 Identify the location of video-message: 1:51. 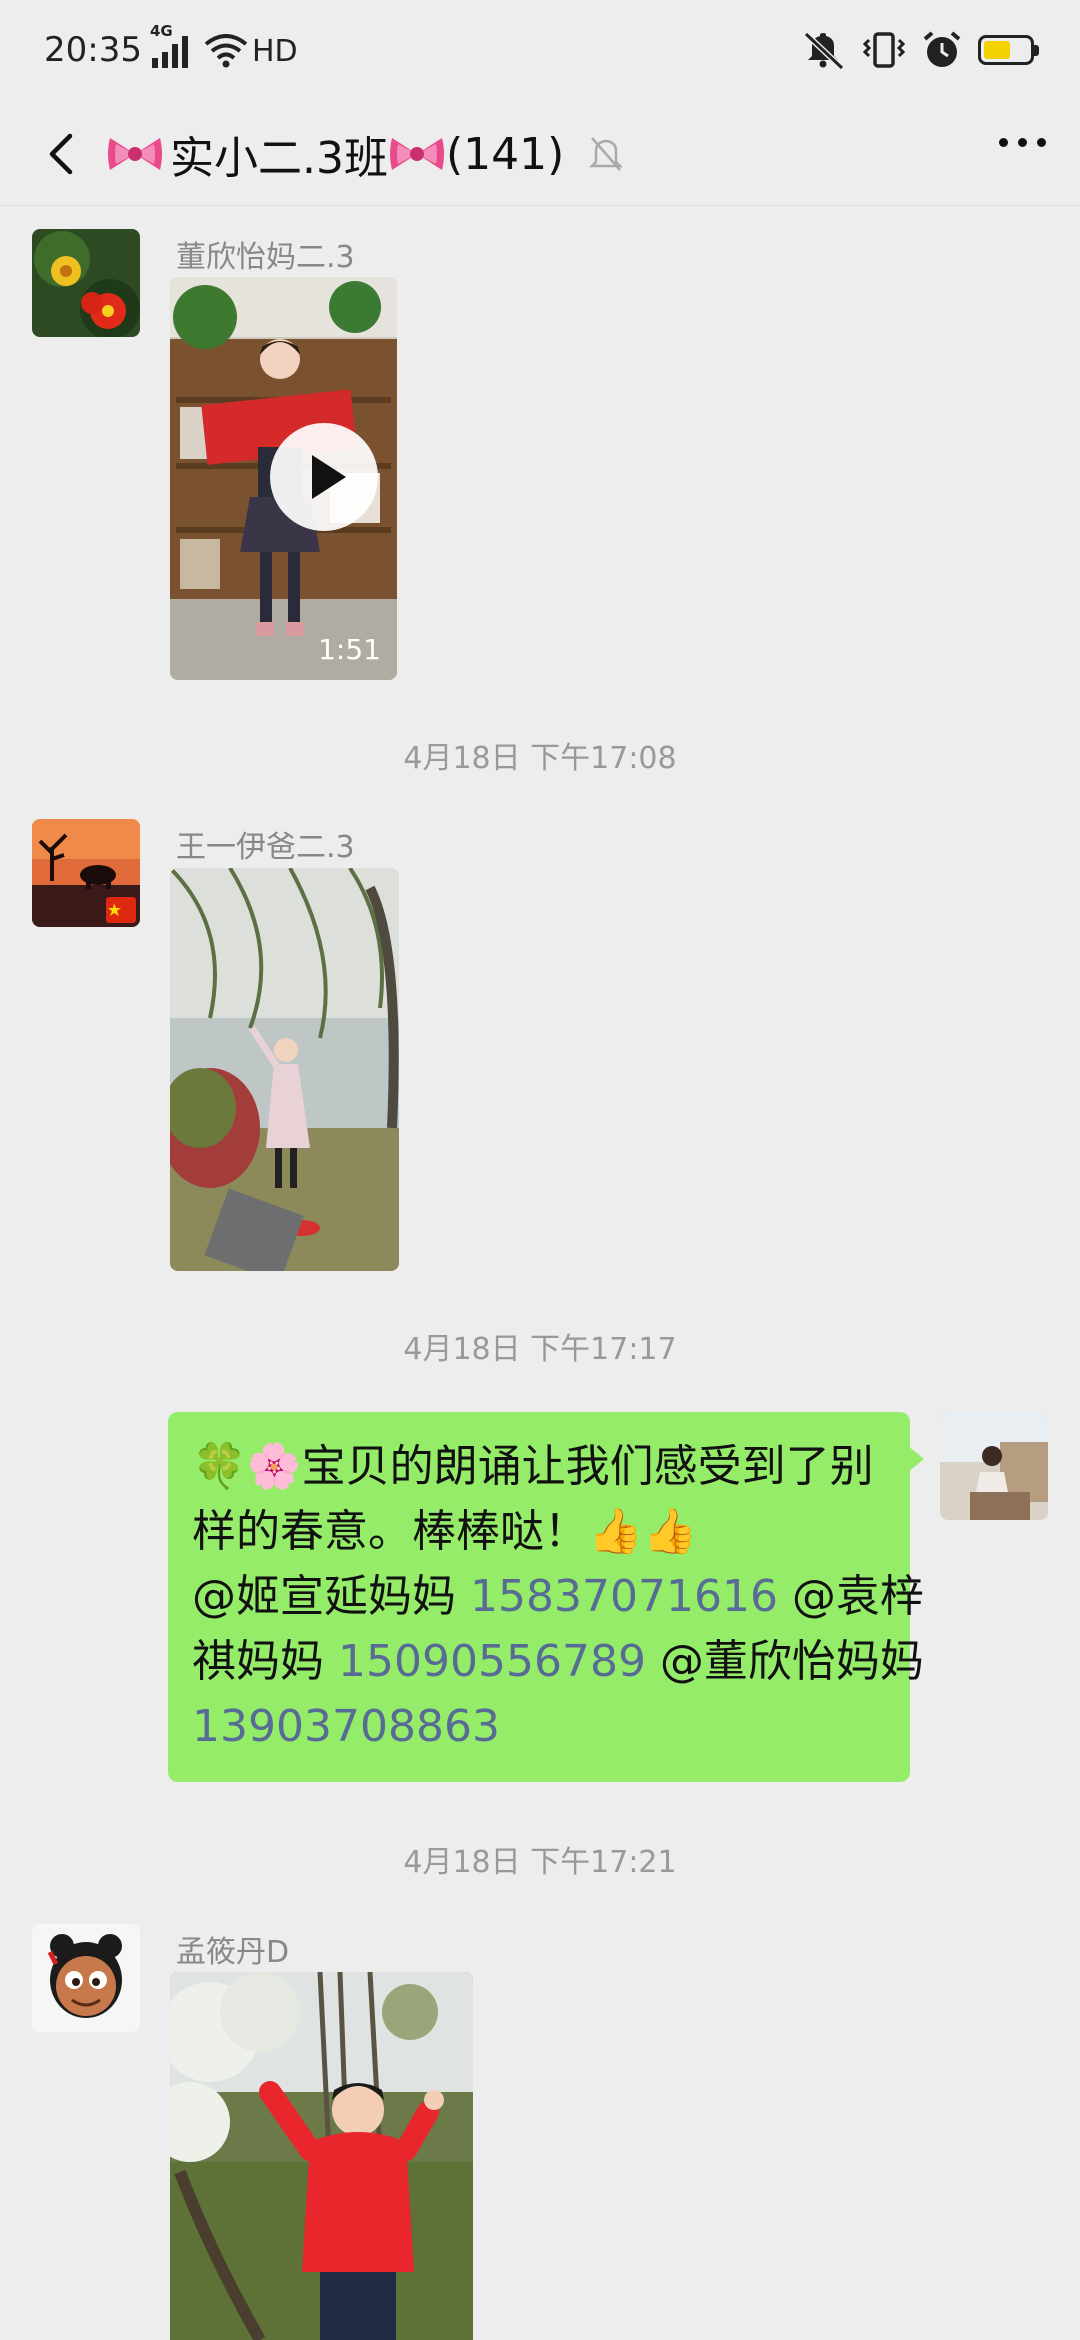
(283, 478).